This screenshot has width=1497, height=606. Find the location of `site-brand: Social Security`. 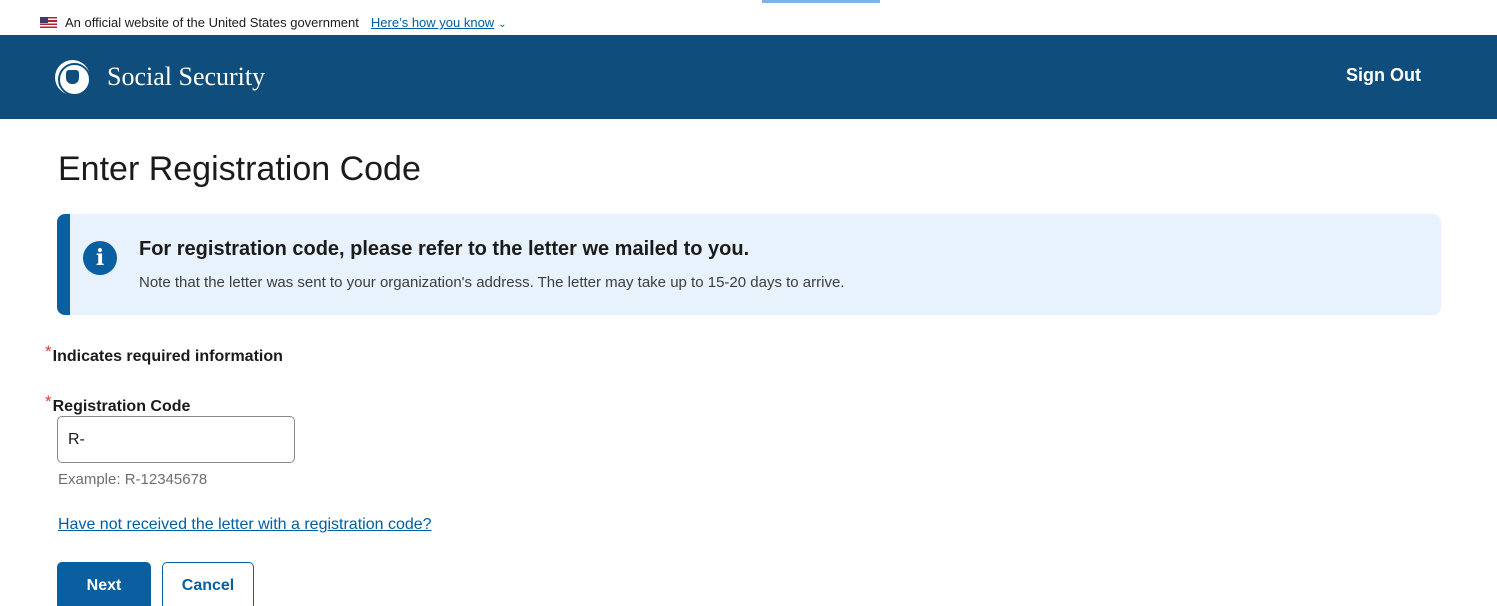

site-brand: Social Security is located at coordinates (186, 77).